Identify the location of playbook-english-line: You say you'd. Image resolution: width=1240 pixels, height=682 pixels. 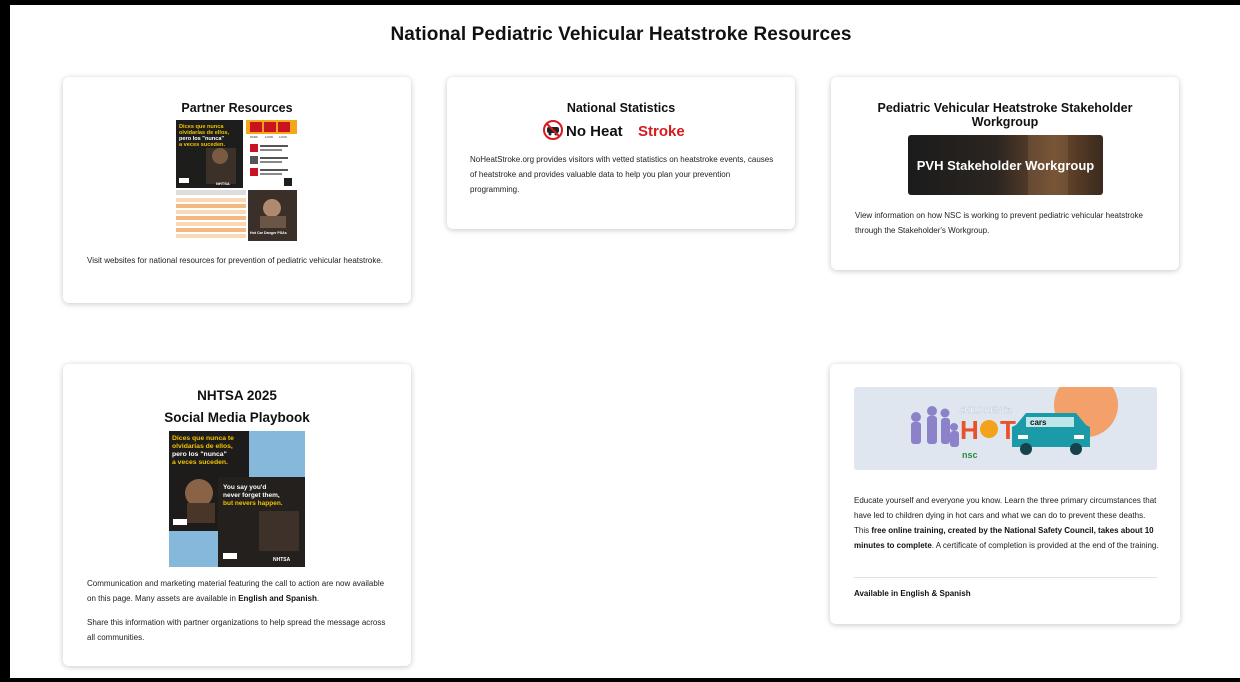
(244, 487).